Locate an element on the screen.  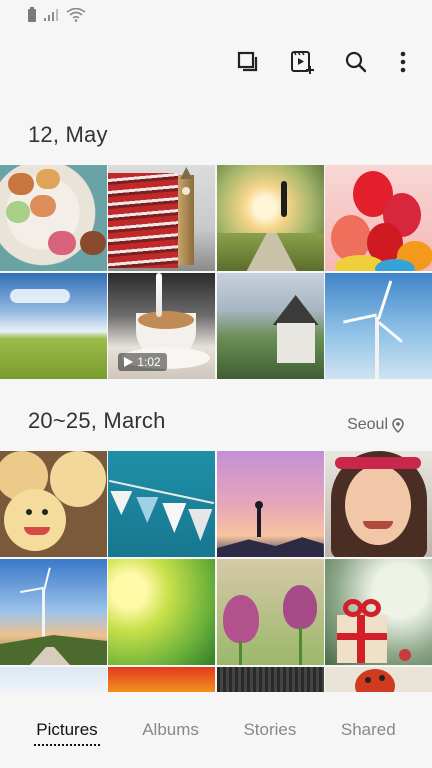
photo-field is located at coordinates (53, 326).